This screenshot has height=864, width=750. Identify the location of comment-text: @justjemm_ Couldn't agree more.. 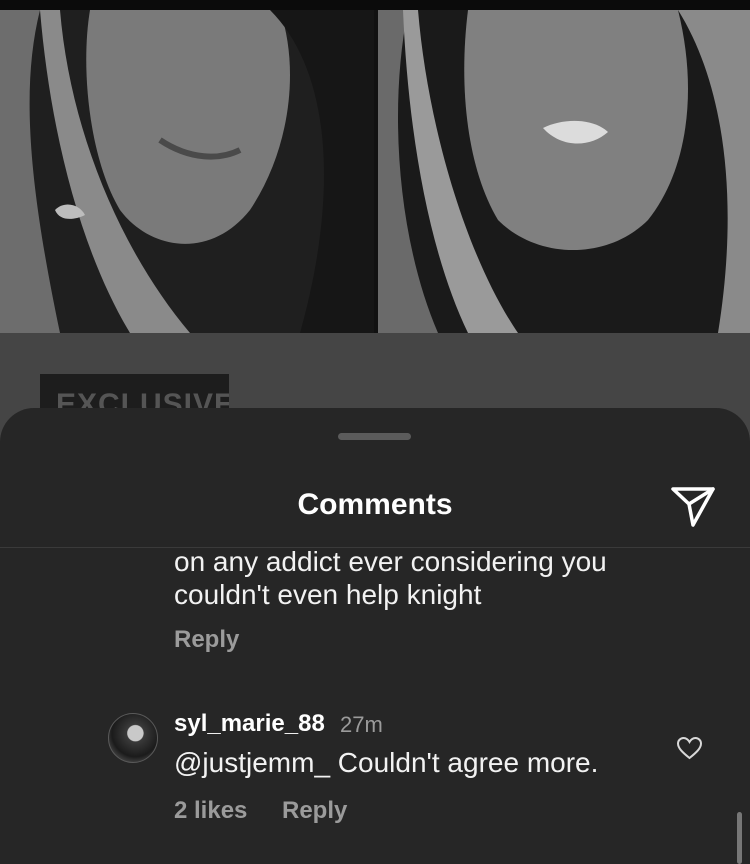
(386, 762).